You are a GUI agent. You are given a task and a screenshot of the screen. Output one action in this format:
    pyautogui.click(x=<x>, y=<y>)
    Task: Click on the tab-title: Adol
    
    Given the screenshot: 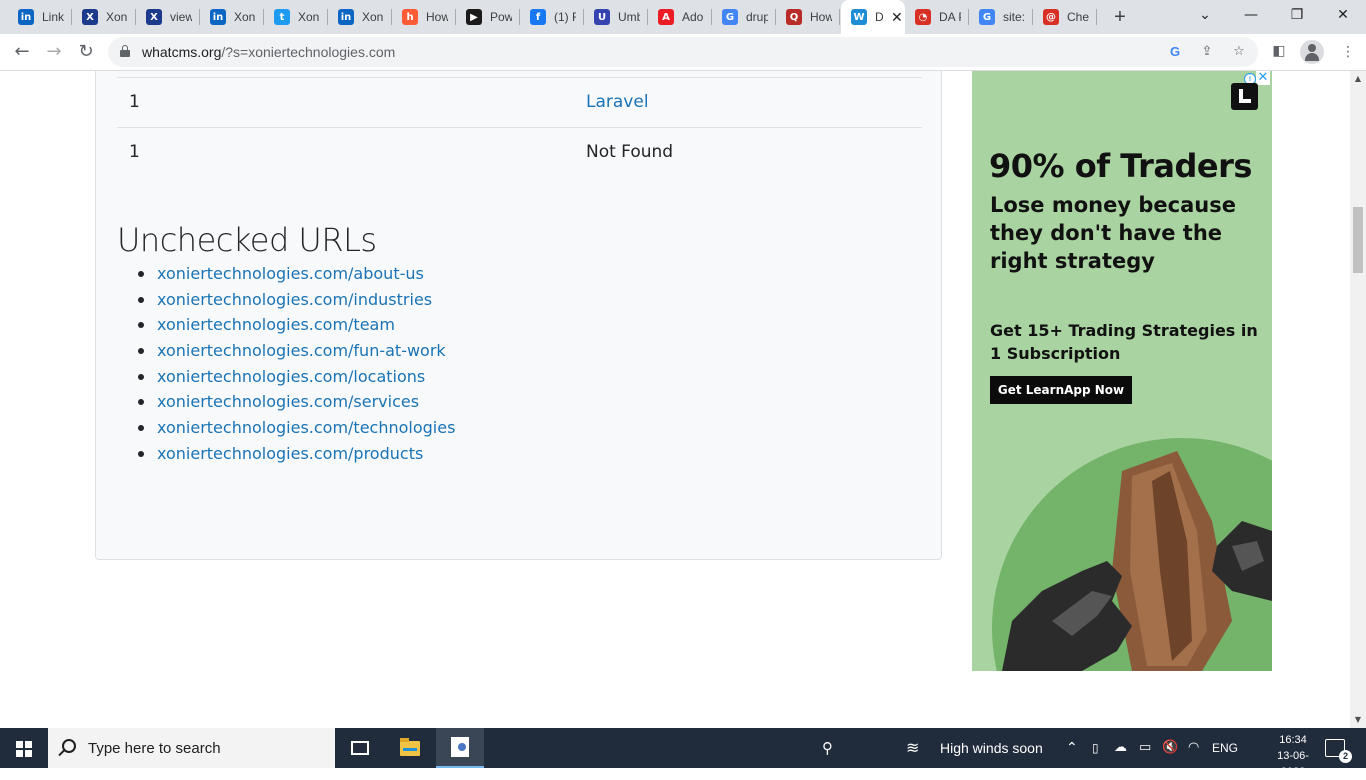 What is the action you would take?
    pyautogui.click(x=693, y=17)
    